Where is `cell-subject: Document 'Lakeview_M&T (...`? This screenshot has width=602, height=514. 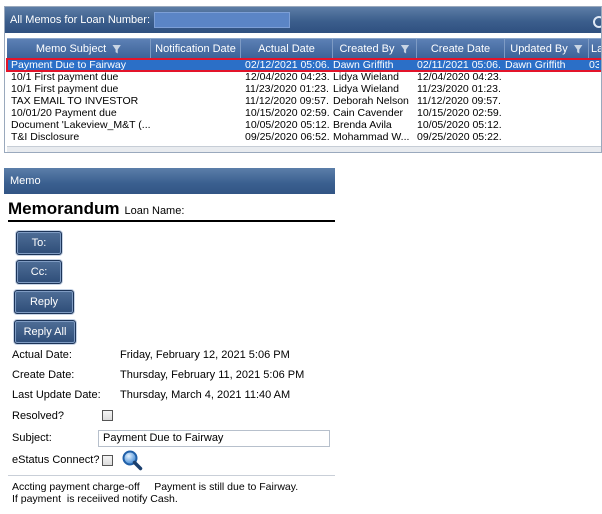
cell-subject: Document 'Lakeview_M&T (... is located at coordinates (81, 125).